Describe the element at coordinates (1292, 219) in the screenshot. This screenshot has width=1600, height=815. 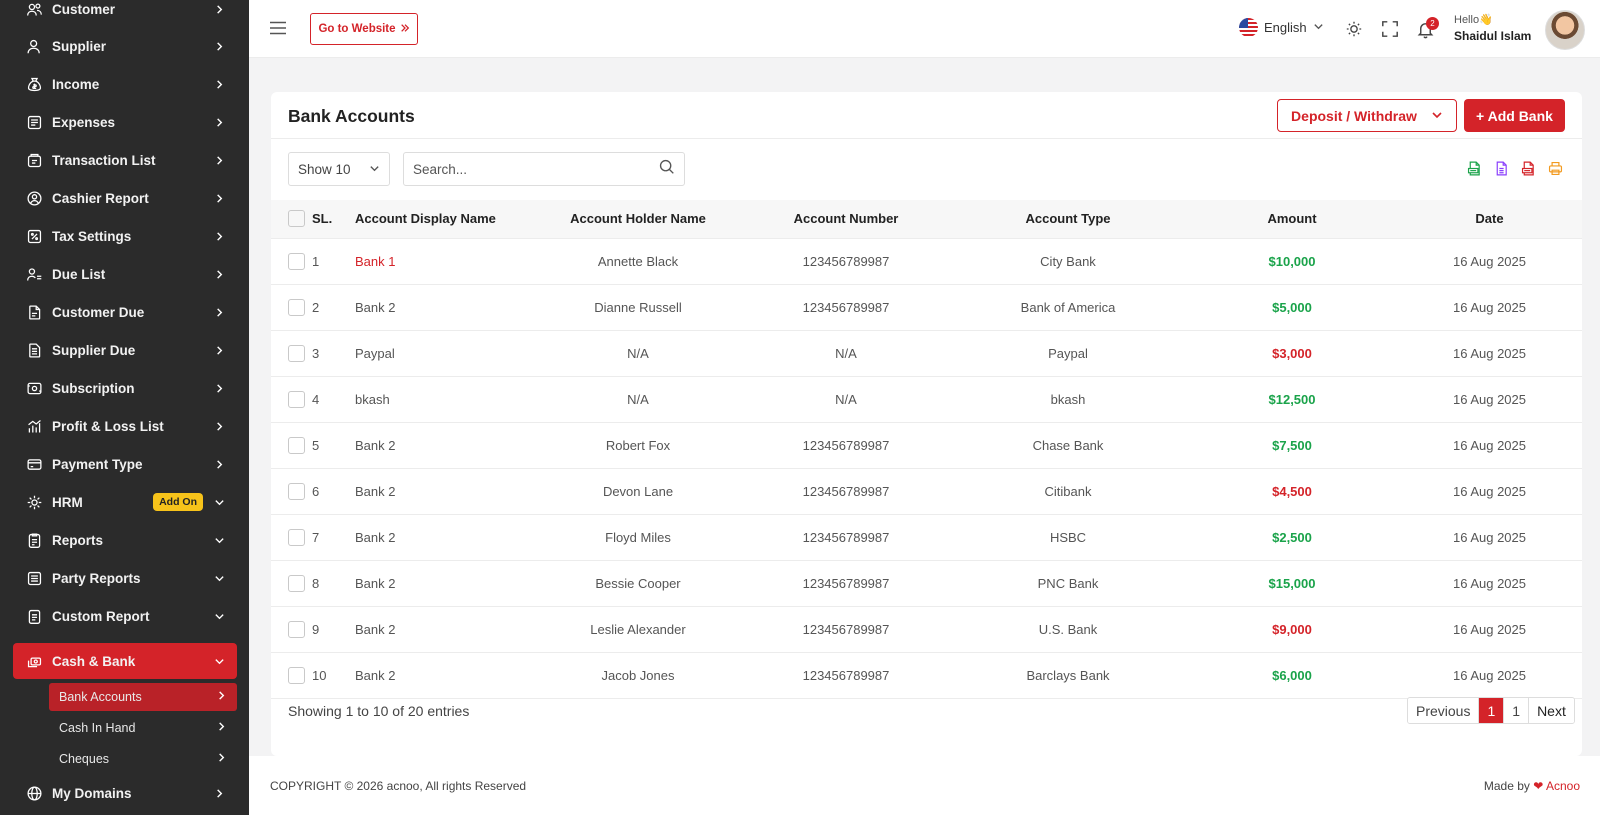
I see `col-header-amount: Amount` at that location.